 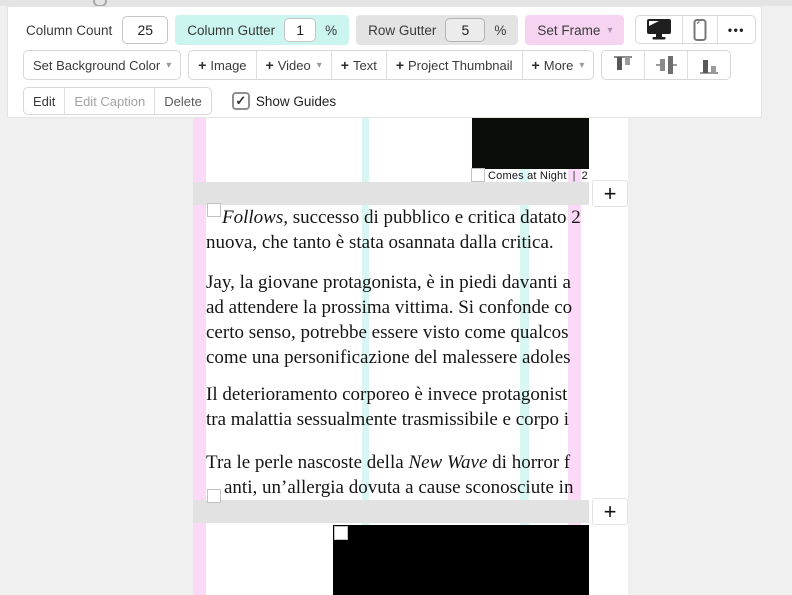 I want to click on set-background-color-label: Set Background Color, so click(x=97, y=65).